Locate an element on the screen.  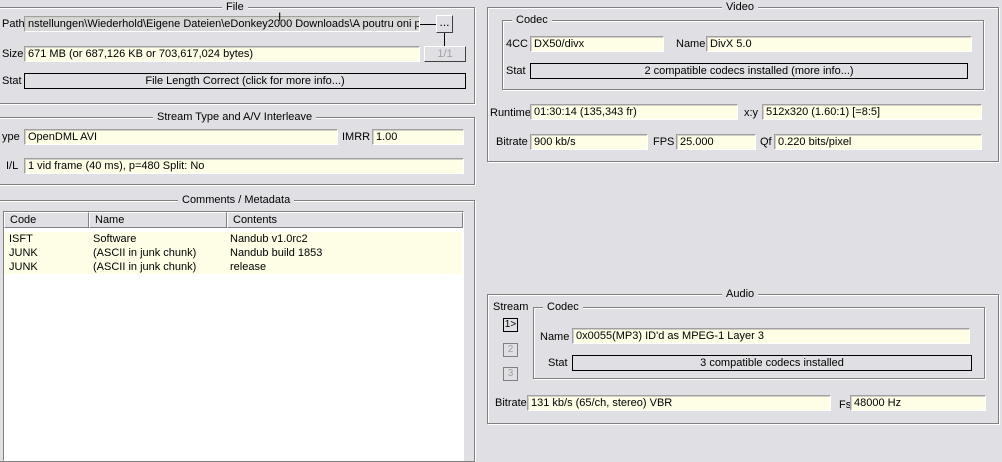
qf-field: 0.220 bits/pixel is located at coordinates (878, 142).